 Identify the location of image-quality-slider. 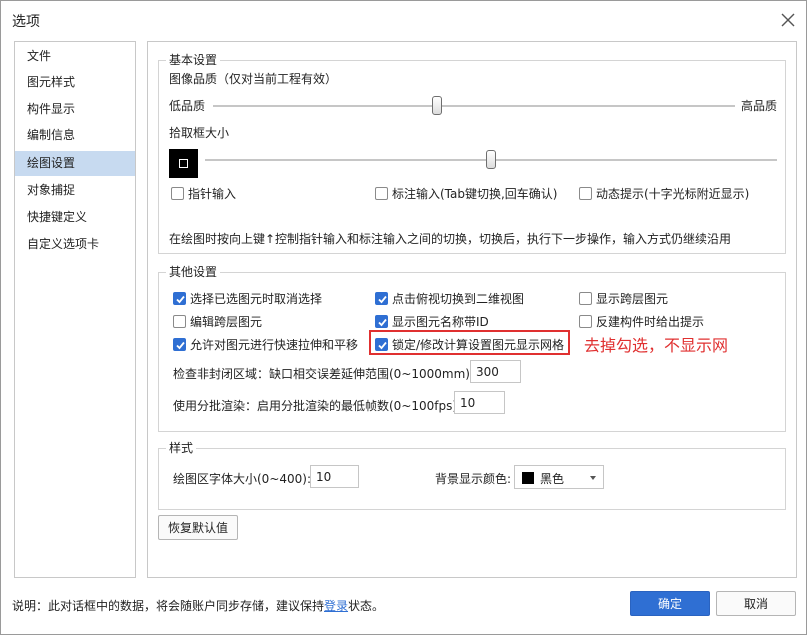
(437, 105).